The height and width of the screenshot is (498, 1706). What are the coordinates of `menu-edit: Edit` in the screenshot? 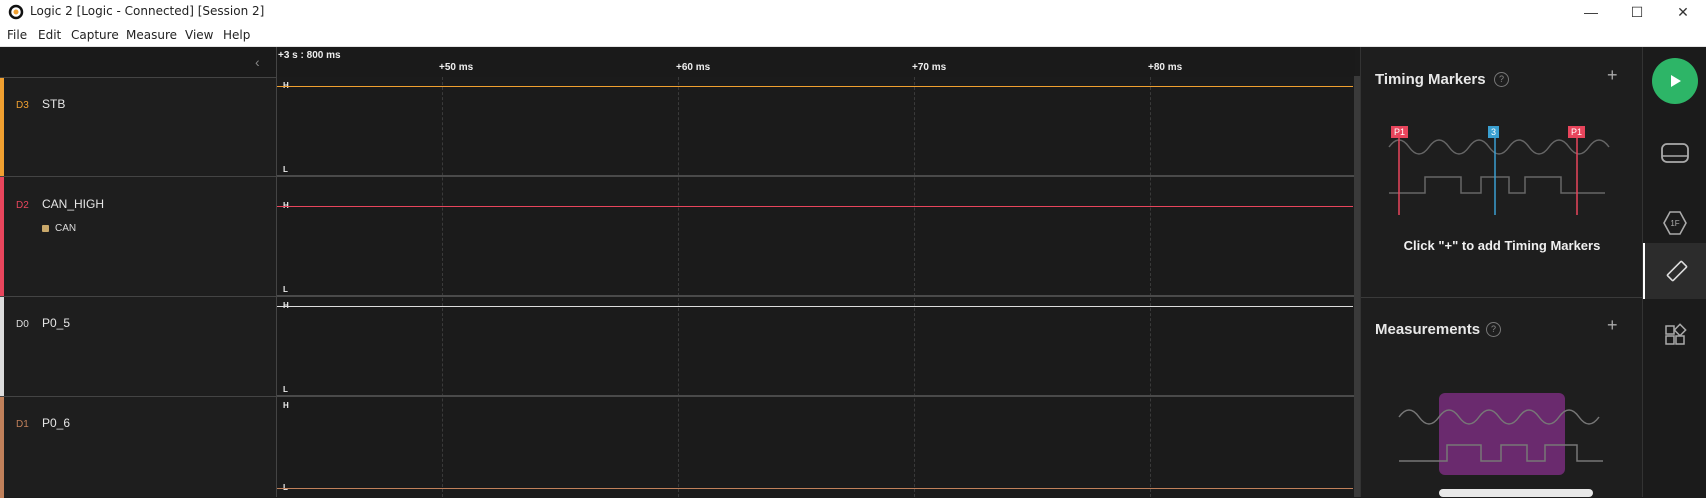 It's located at (49, 35).